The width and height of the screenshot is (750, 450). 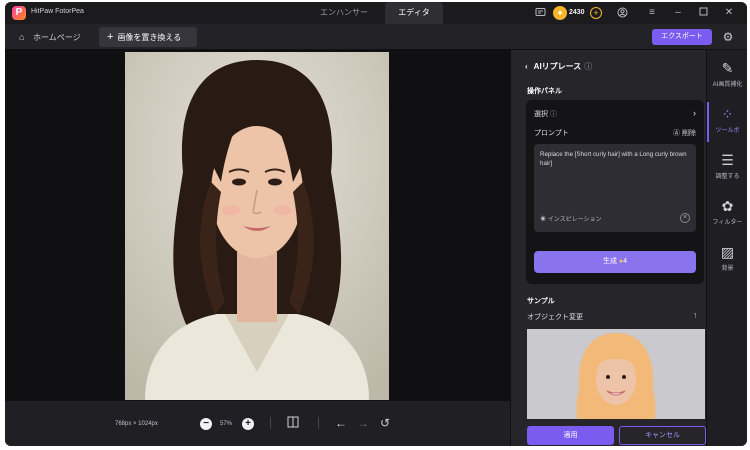 I want to click on rail-label: 調整する, so click(x=727, y=177).